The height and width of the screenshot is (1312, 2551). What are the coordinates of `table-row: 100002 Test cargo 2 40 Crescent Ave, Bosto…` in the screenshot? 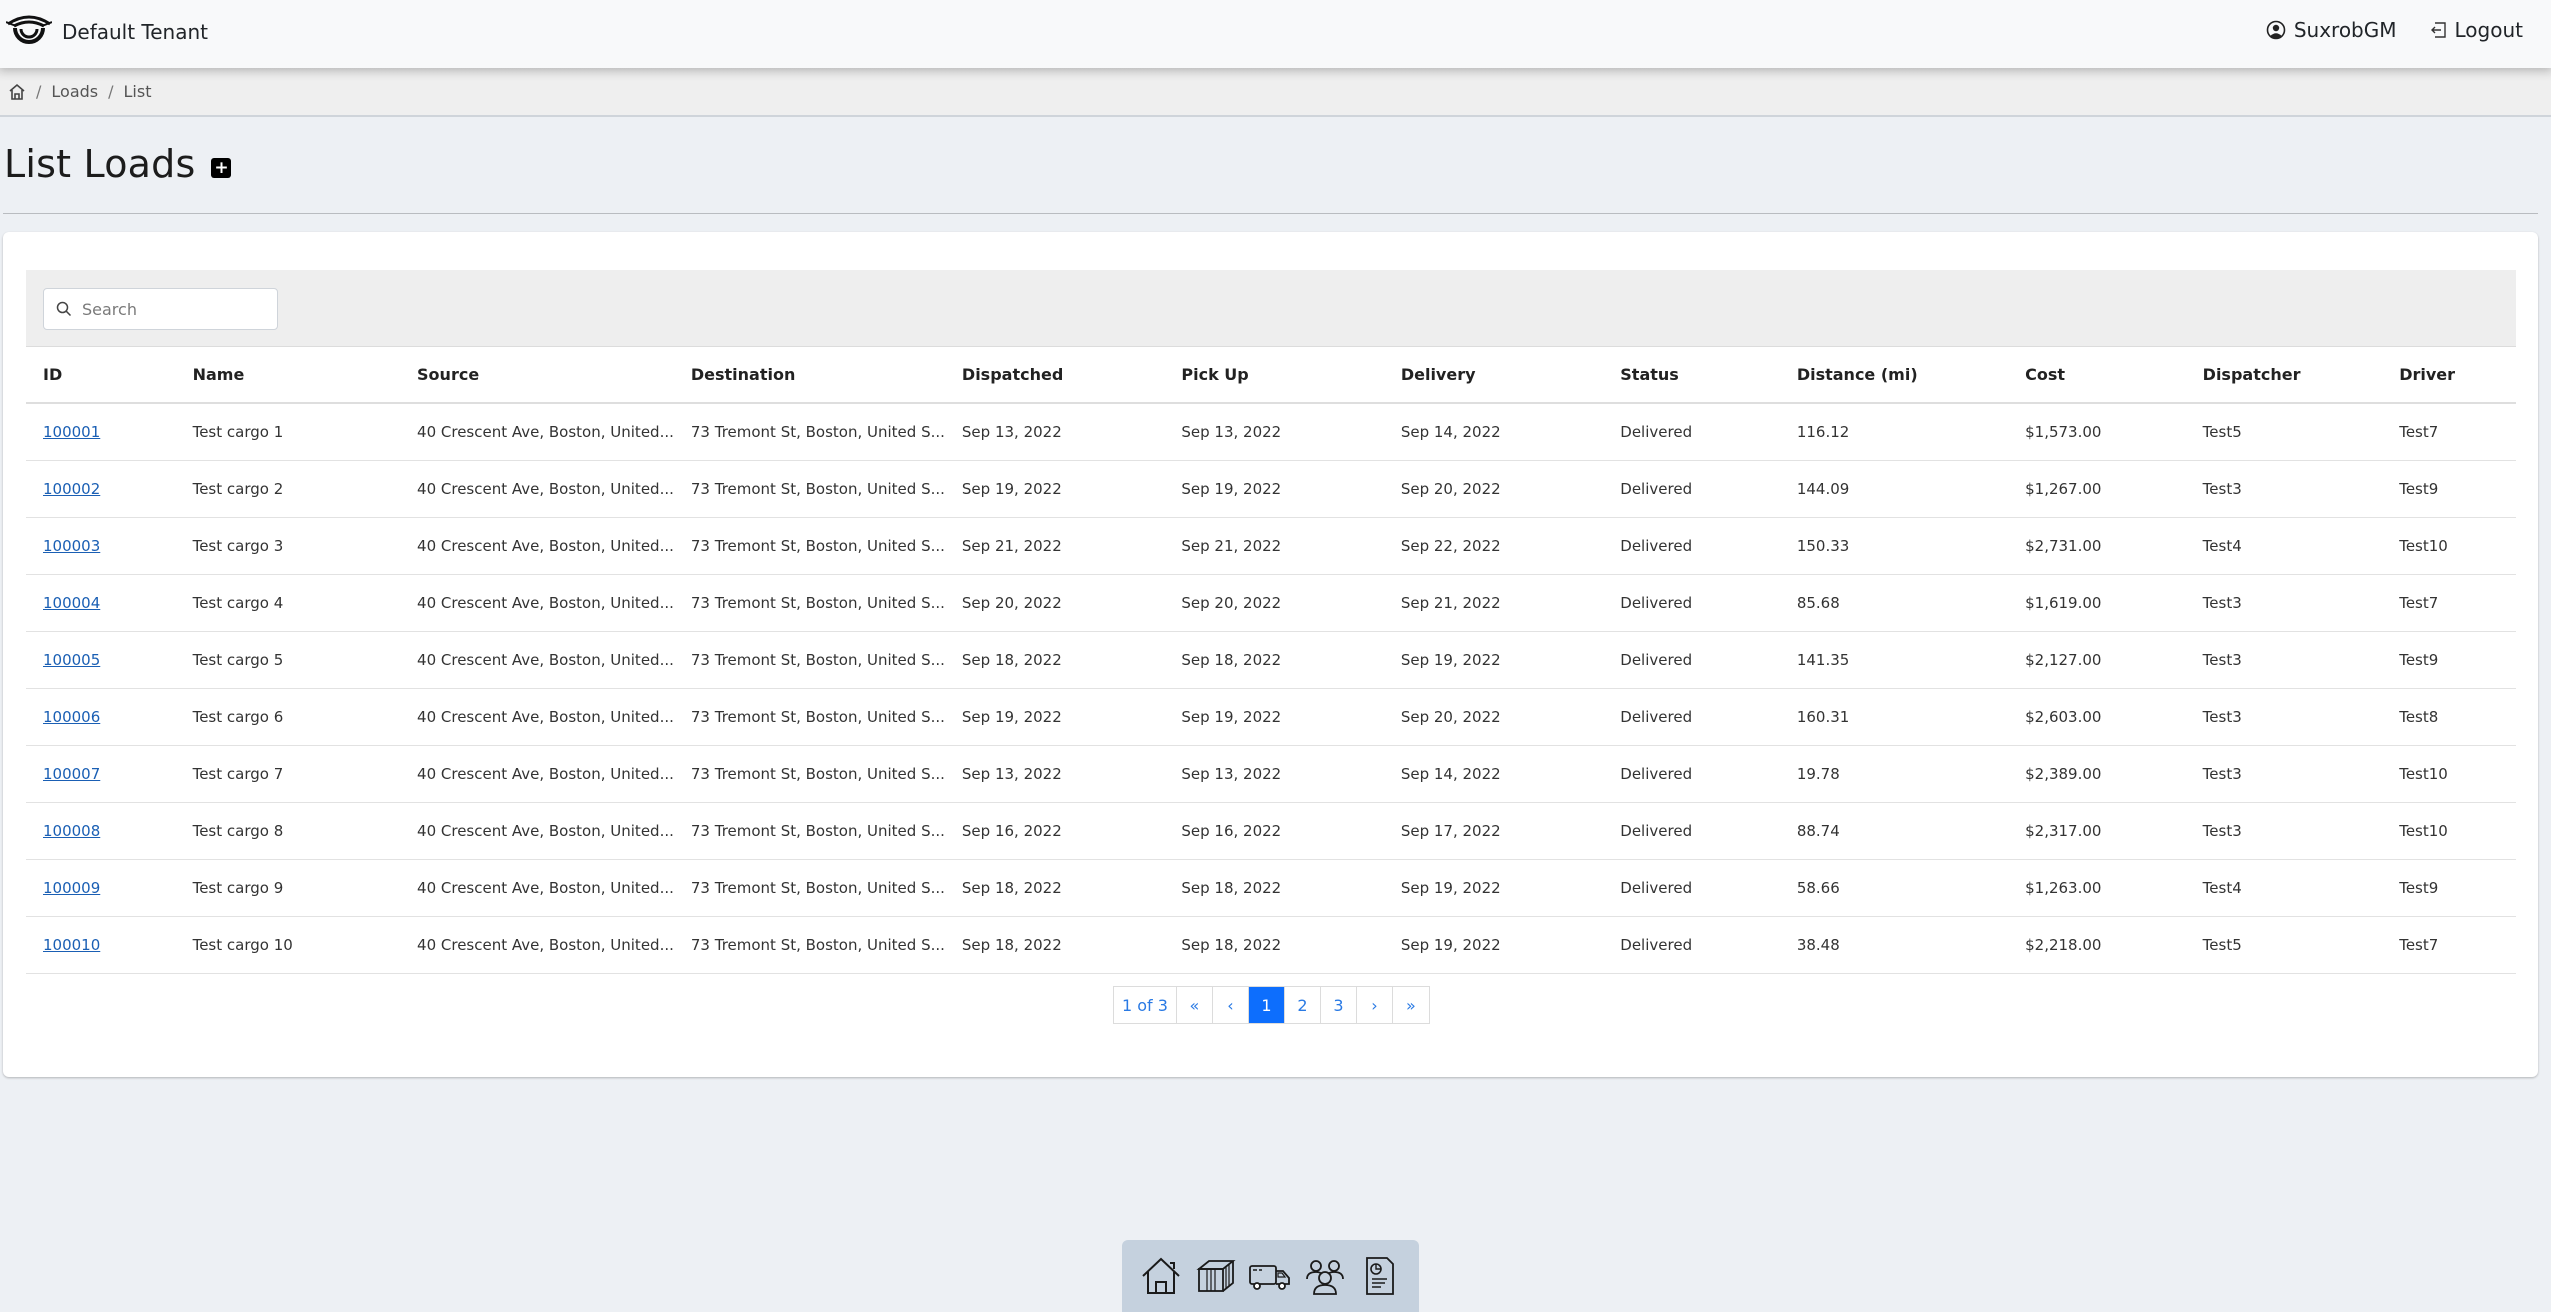 It's located at (1271, 489).